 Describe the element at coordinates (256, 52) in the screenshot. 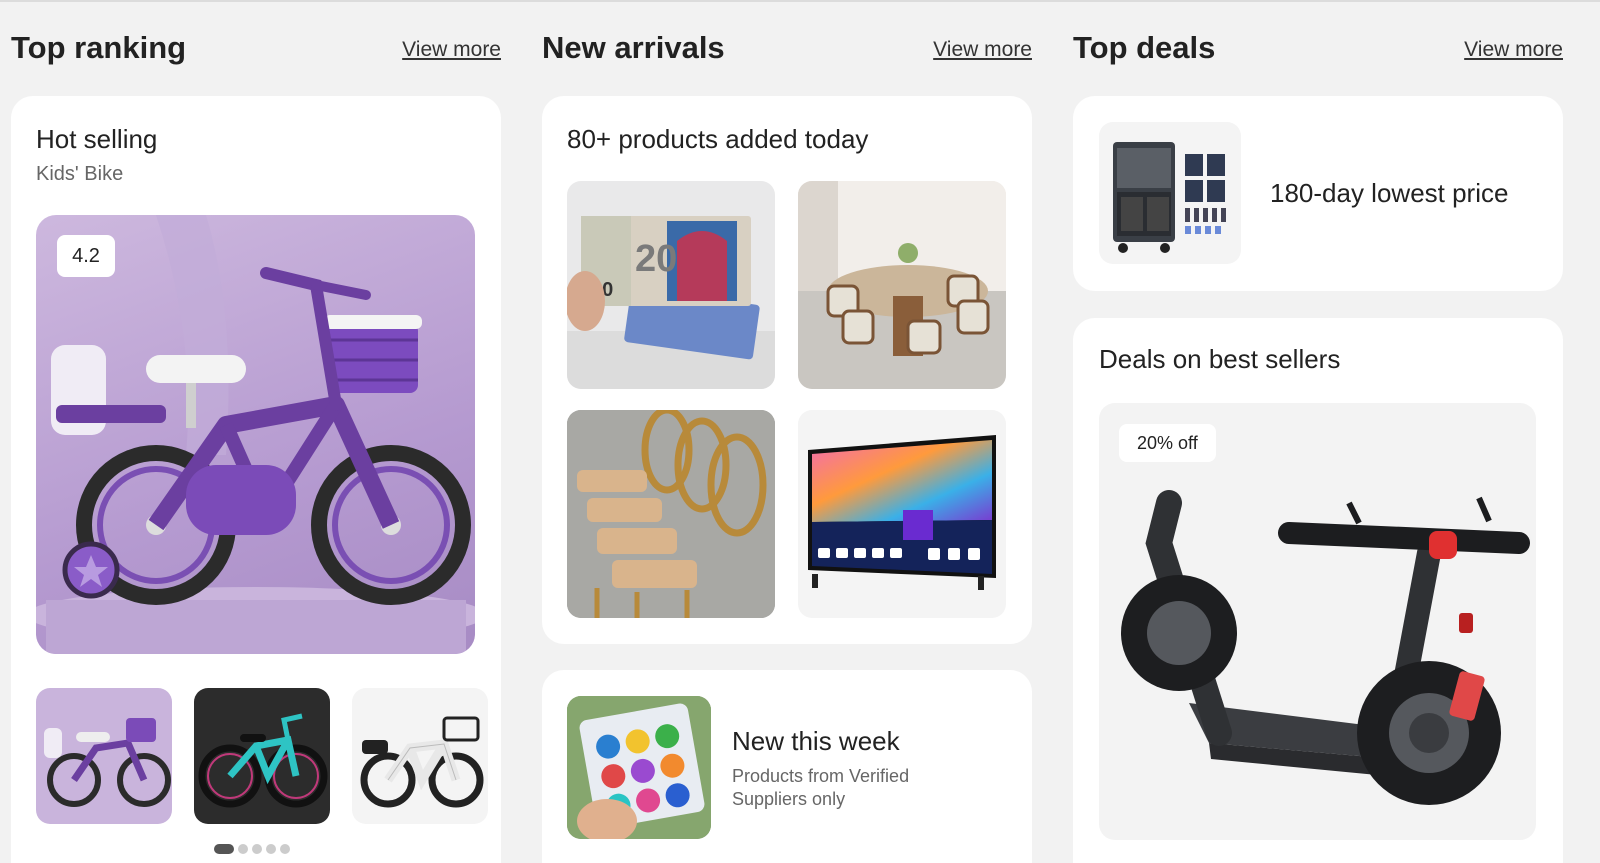

I see `top-ranking-header: Top ranking View more` at that location.